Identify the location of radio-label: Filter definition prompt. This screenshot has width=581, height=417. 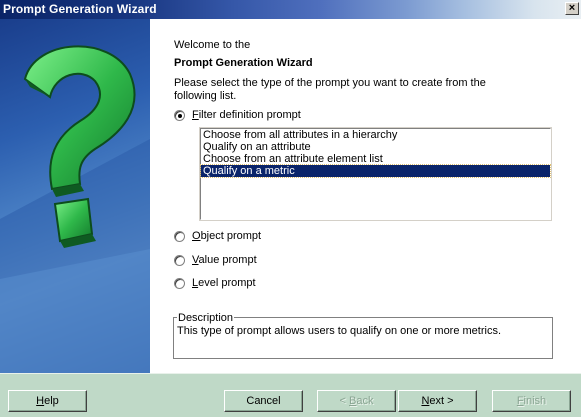
(246, 115).